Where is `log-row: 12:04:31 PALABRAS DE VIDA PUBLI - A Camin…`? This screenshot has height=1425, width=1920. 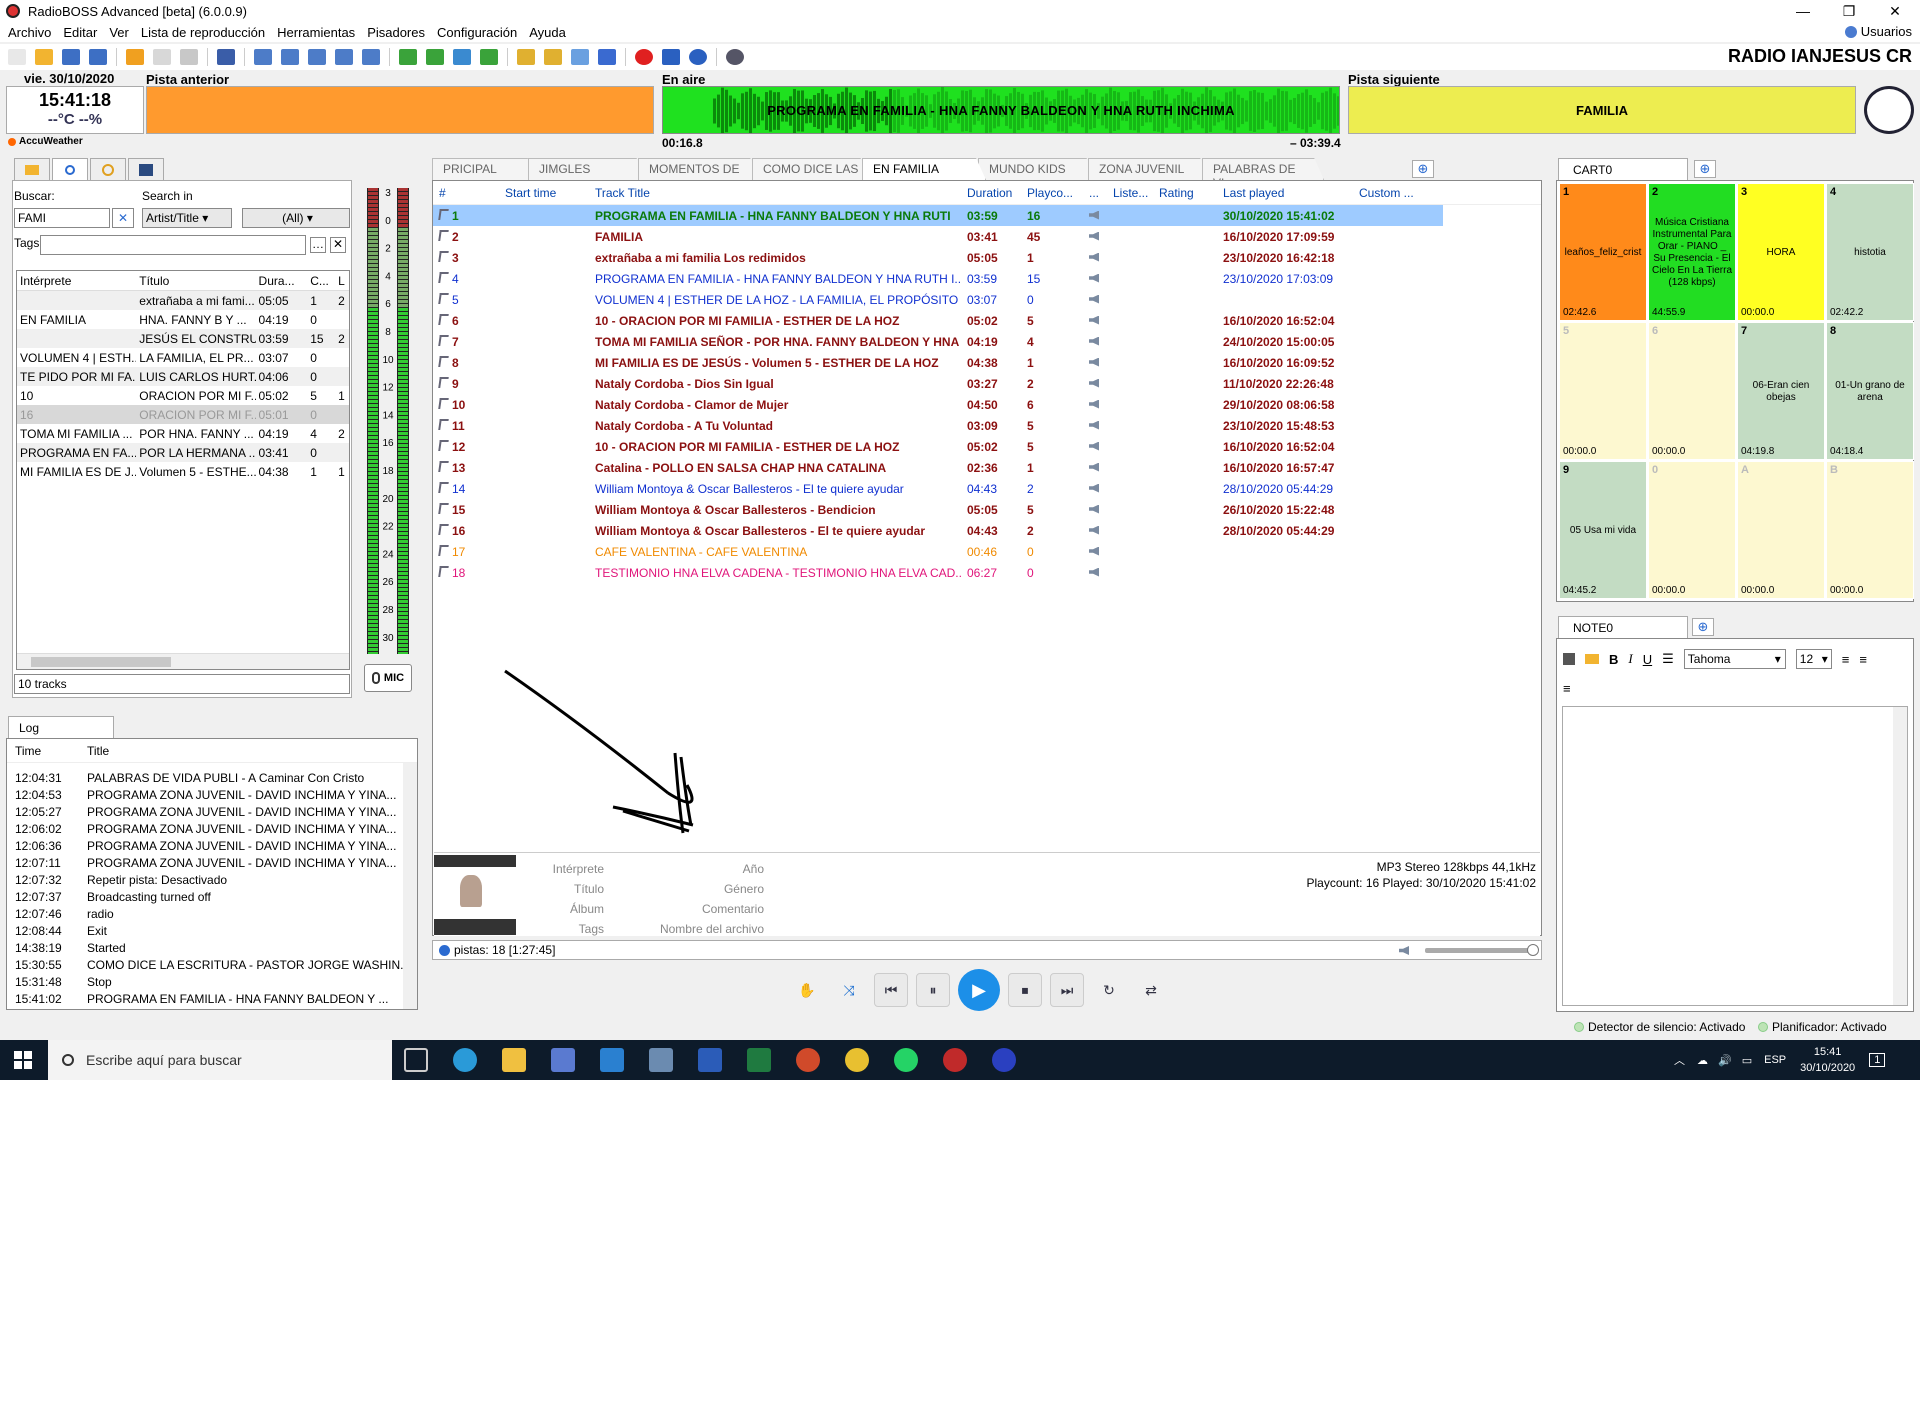
log-row: 12:04:31 PALABRAS DE VIDA PUBLI - A Camin… is located at coordinates (212, 779).